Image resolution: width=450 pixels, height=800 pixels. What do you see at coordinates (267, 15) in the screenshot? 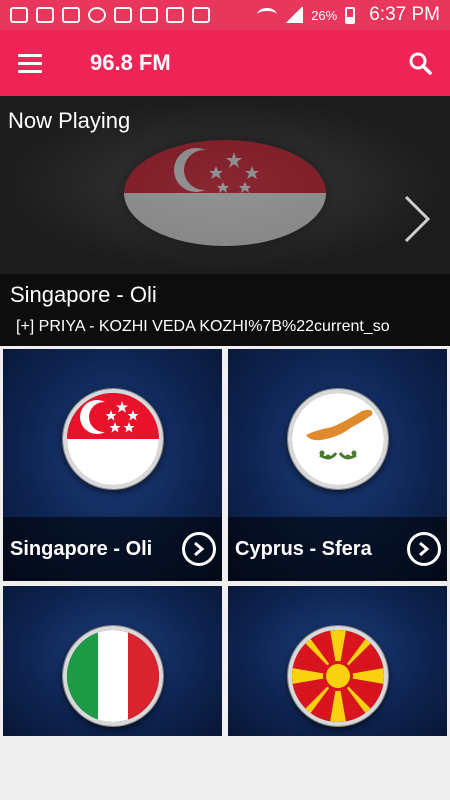
I see `wifi-icon` at bounding box center [267, 15].